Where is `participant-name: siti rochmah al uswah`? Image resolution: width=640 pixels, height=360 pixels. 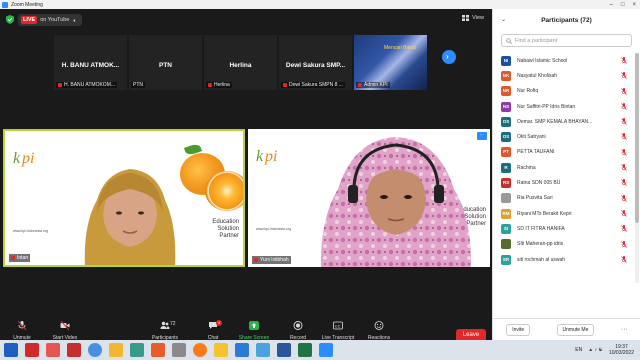
participant-name: siti rochmah al uswah is located at coordinates (541, 259).